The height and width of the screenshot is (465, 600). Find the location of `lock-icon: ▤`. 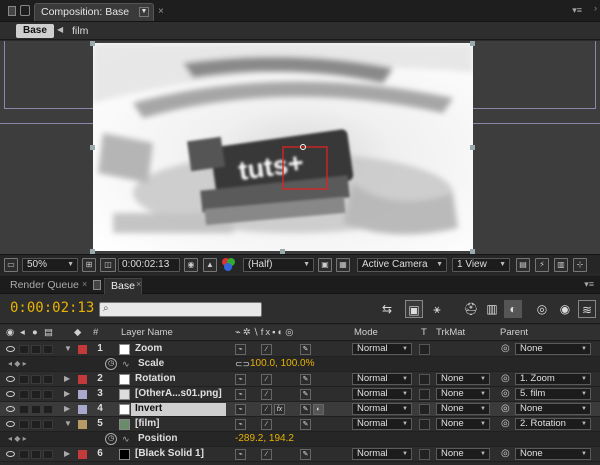

lock-icon: ▤ is located at coordinates (48, 332).